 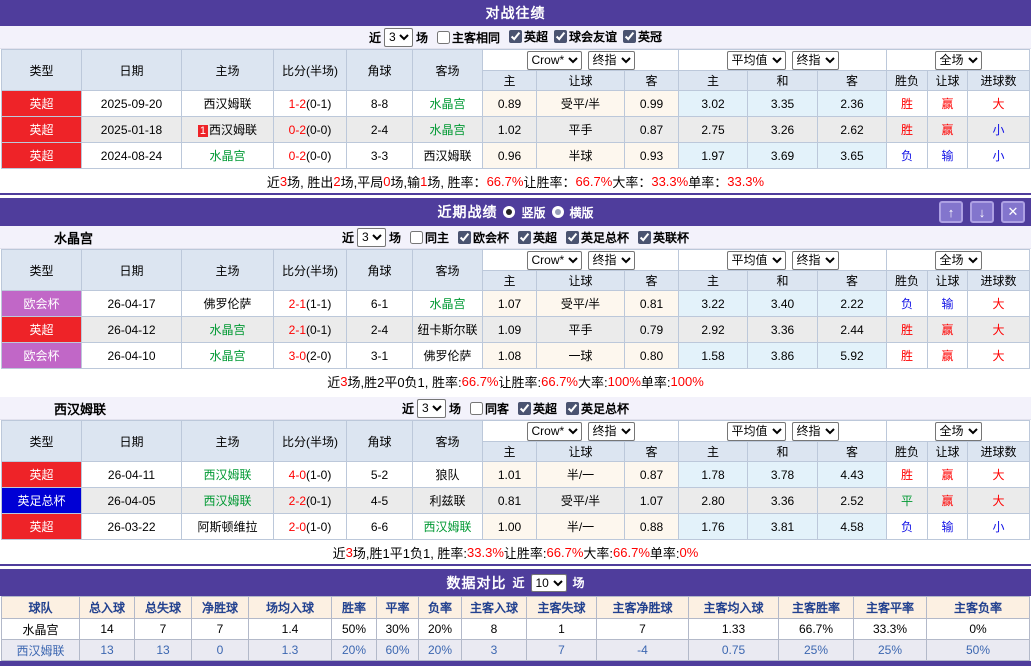 What do you see at coordinates (227, 304) in the screenshot?
I see `home-team-name: 佛罗伦萨` at bounding box center [227, 304].